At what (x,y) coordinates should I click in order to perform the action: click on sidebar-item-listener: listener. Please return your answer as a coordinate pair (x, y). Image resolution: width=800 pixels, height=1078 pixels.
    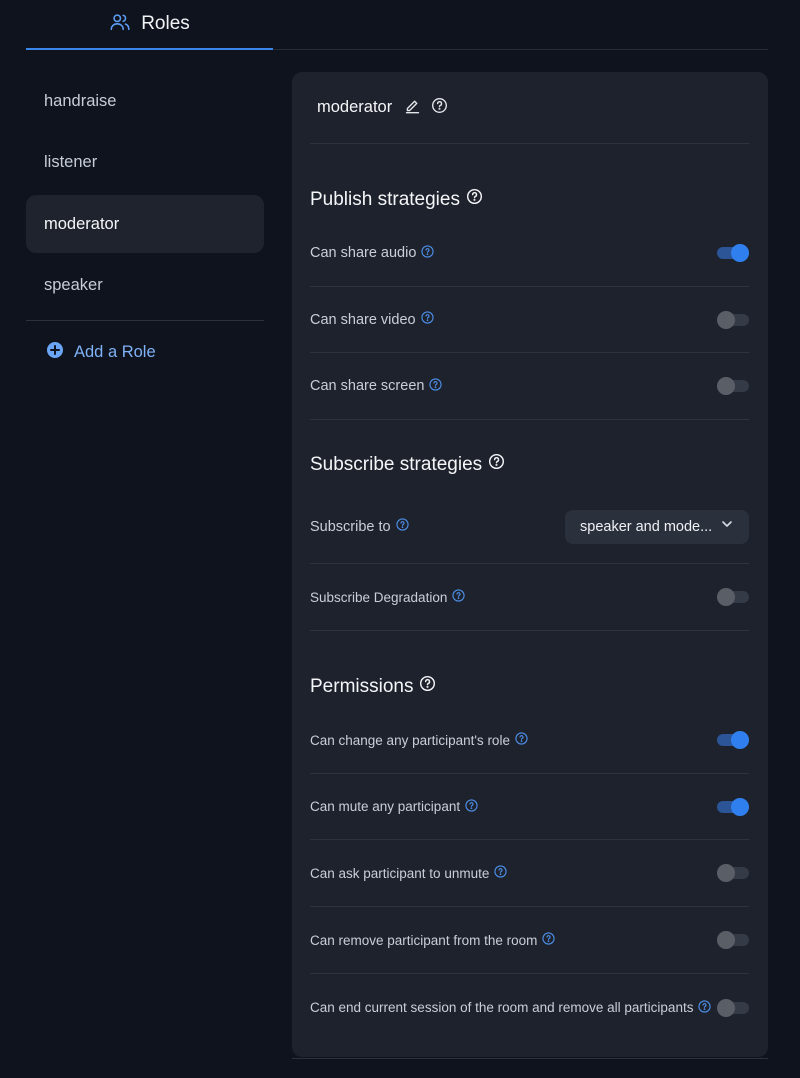
    Looking at the image, I should click on (145, 163).